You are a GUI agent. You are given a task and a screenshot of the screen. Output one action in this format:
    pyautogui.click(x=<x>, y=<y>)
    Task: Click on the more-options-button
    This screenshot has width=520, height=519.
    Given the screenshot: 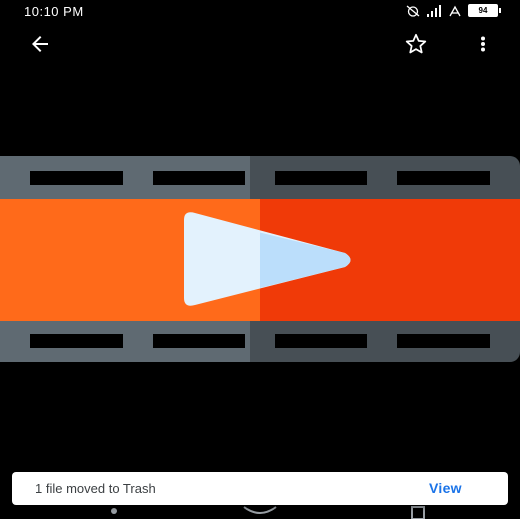 What is the action you would take?
    pyautogui.click(x=483, y=44)
    